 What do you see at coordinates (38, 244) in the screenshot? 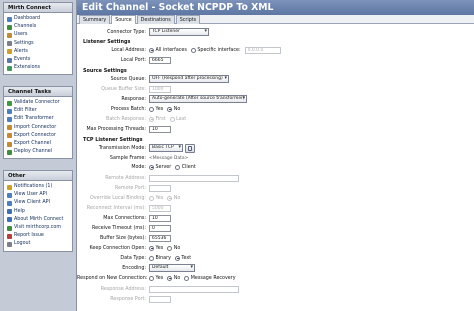
I see `other-item-logout: Logout` at bounding box center [38, 244].